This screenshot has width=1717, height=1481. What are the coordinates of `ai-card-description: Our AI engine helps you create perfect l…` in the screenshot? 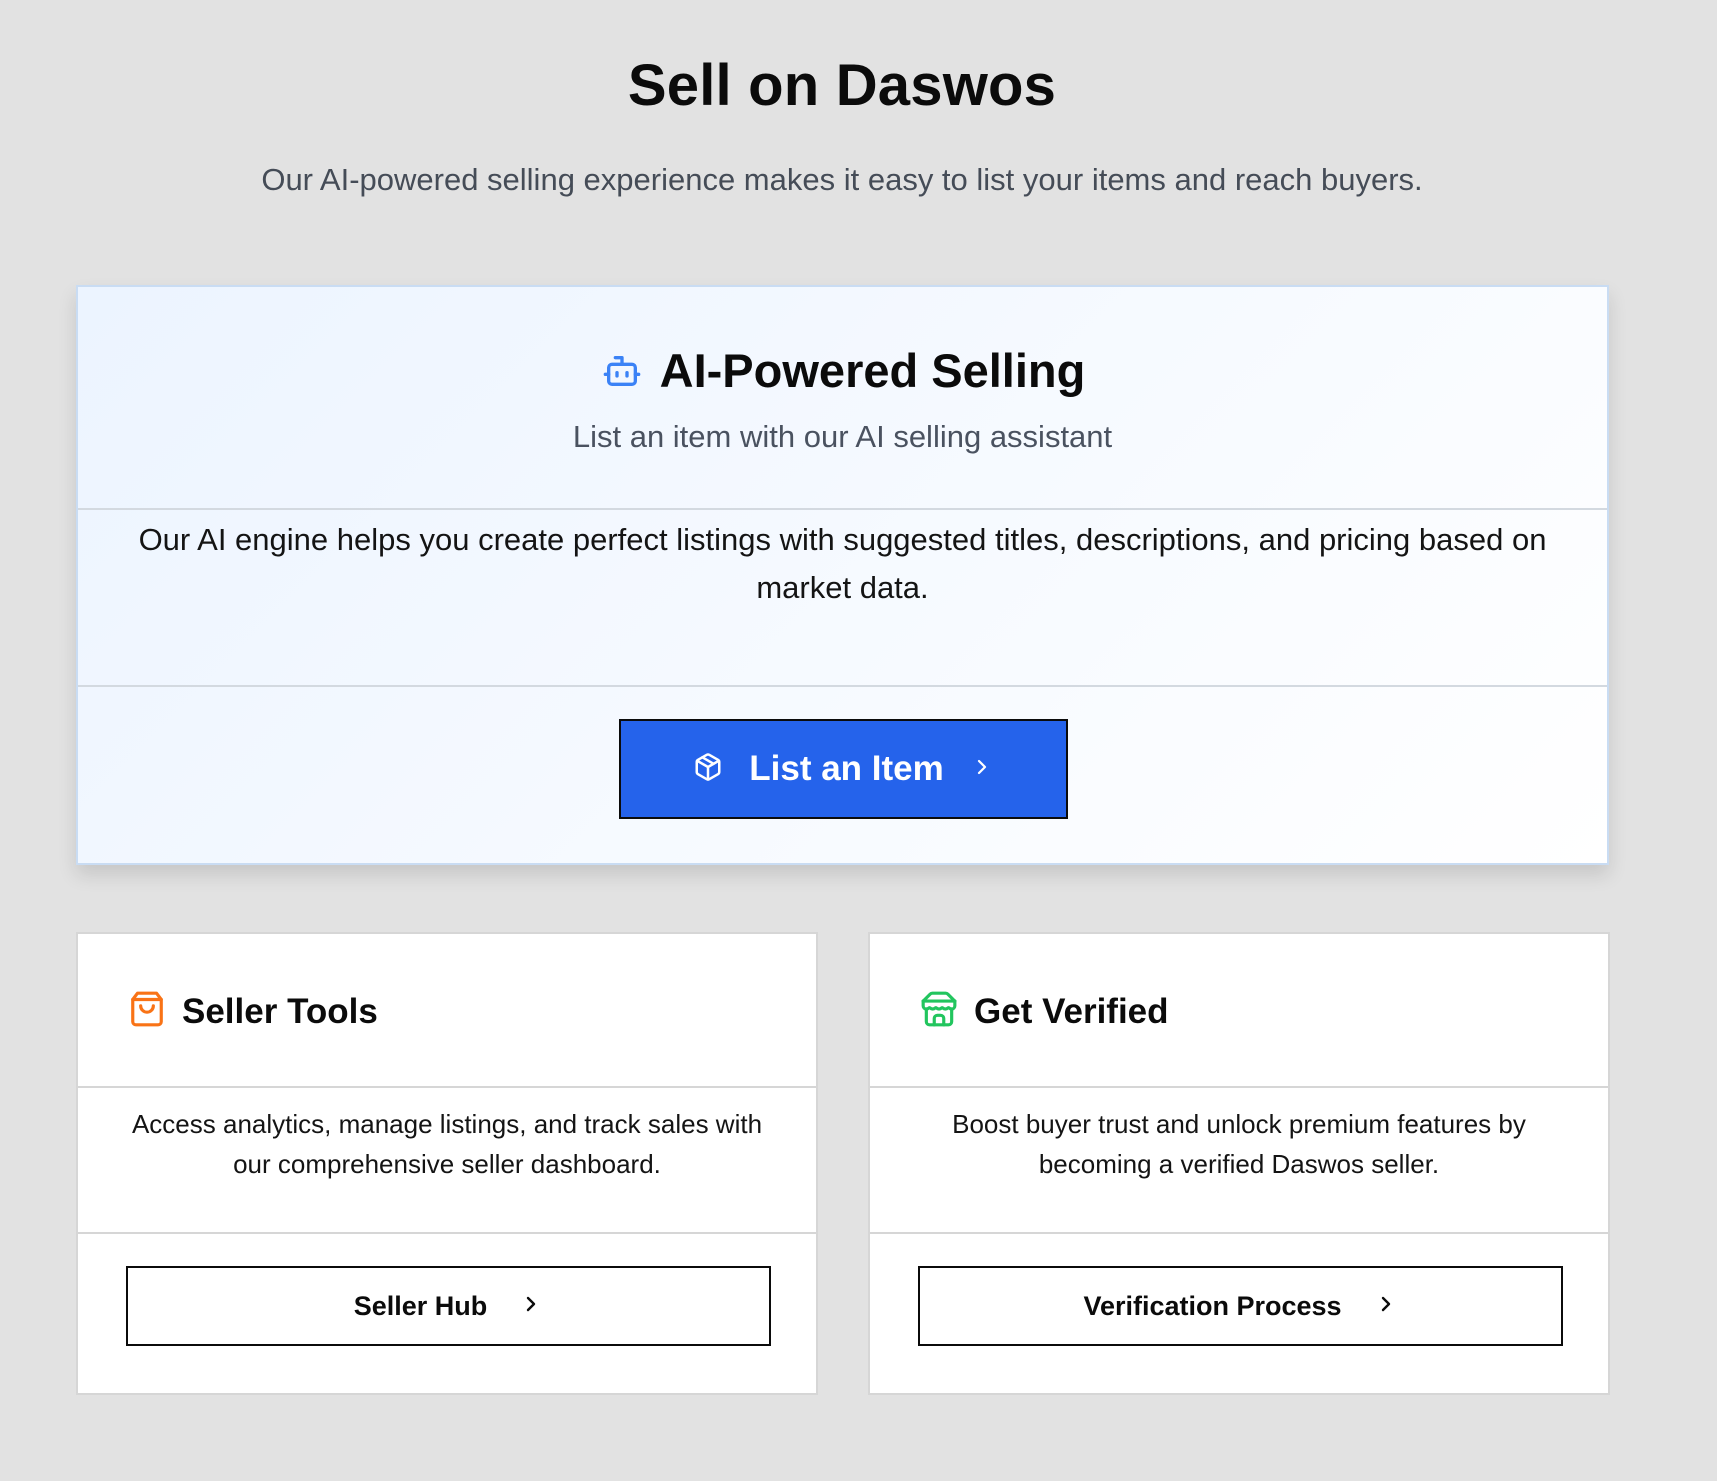 It's located at (842, 563).